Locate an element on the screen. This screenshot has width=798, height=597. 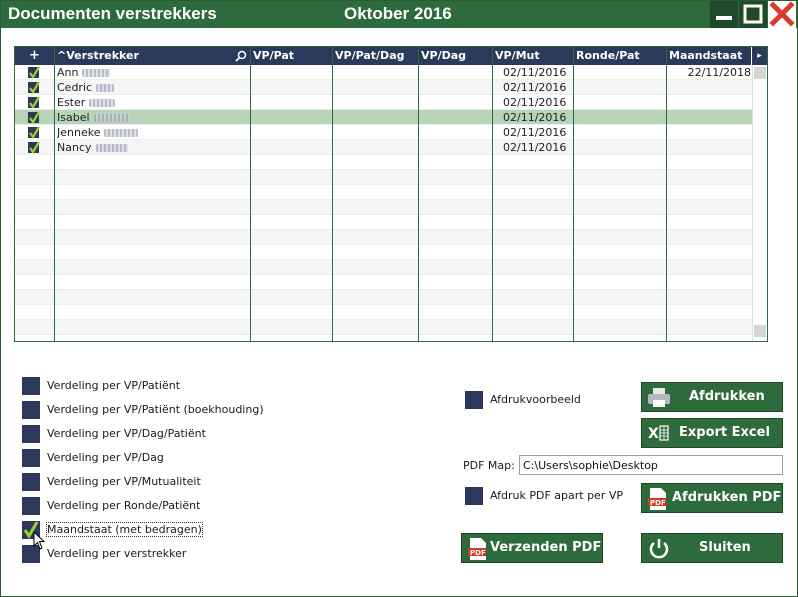
export-excel-button: X Export Excel is located at coordinates (712, 433).